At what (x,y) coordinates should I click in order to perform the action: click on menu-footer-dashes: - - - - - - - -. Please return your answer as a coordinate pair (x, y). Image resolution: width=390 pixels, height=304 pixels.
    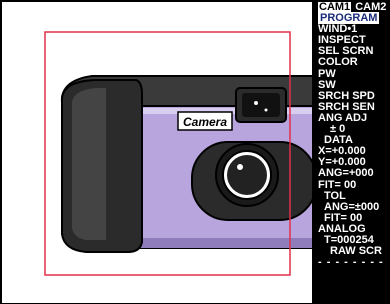
    Looking at the image, I should click on (351, 262).